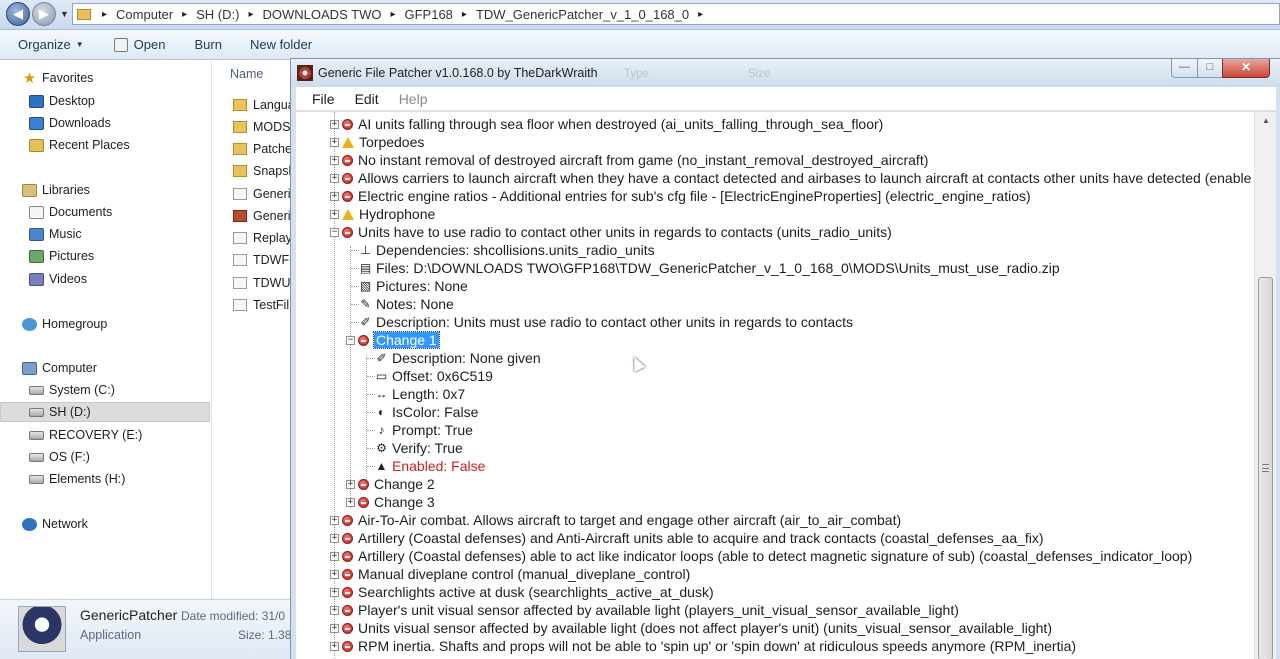  What do you see at coordinates (367, 99) in the screenshot?
I see `menu-edit: Edit` at bounding box center [367, 99].